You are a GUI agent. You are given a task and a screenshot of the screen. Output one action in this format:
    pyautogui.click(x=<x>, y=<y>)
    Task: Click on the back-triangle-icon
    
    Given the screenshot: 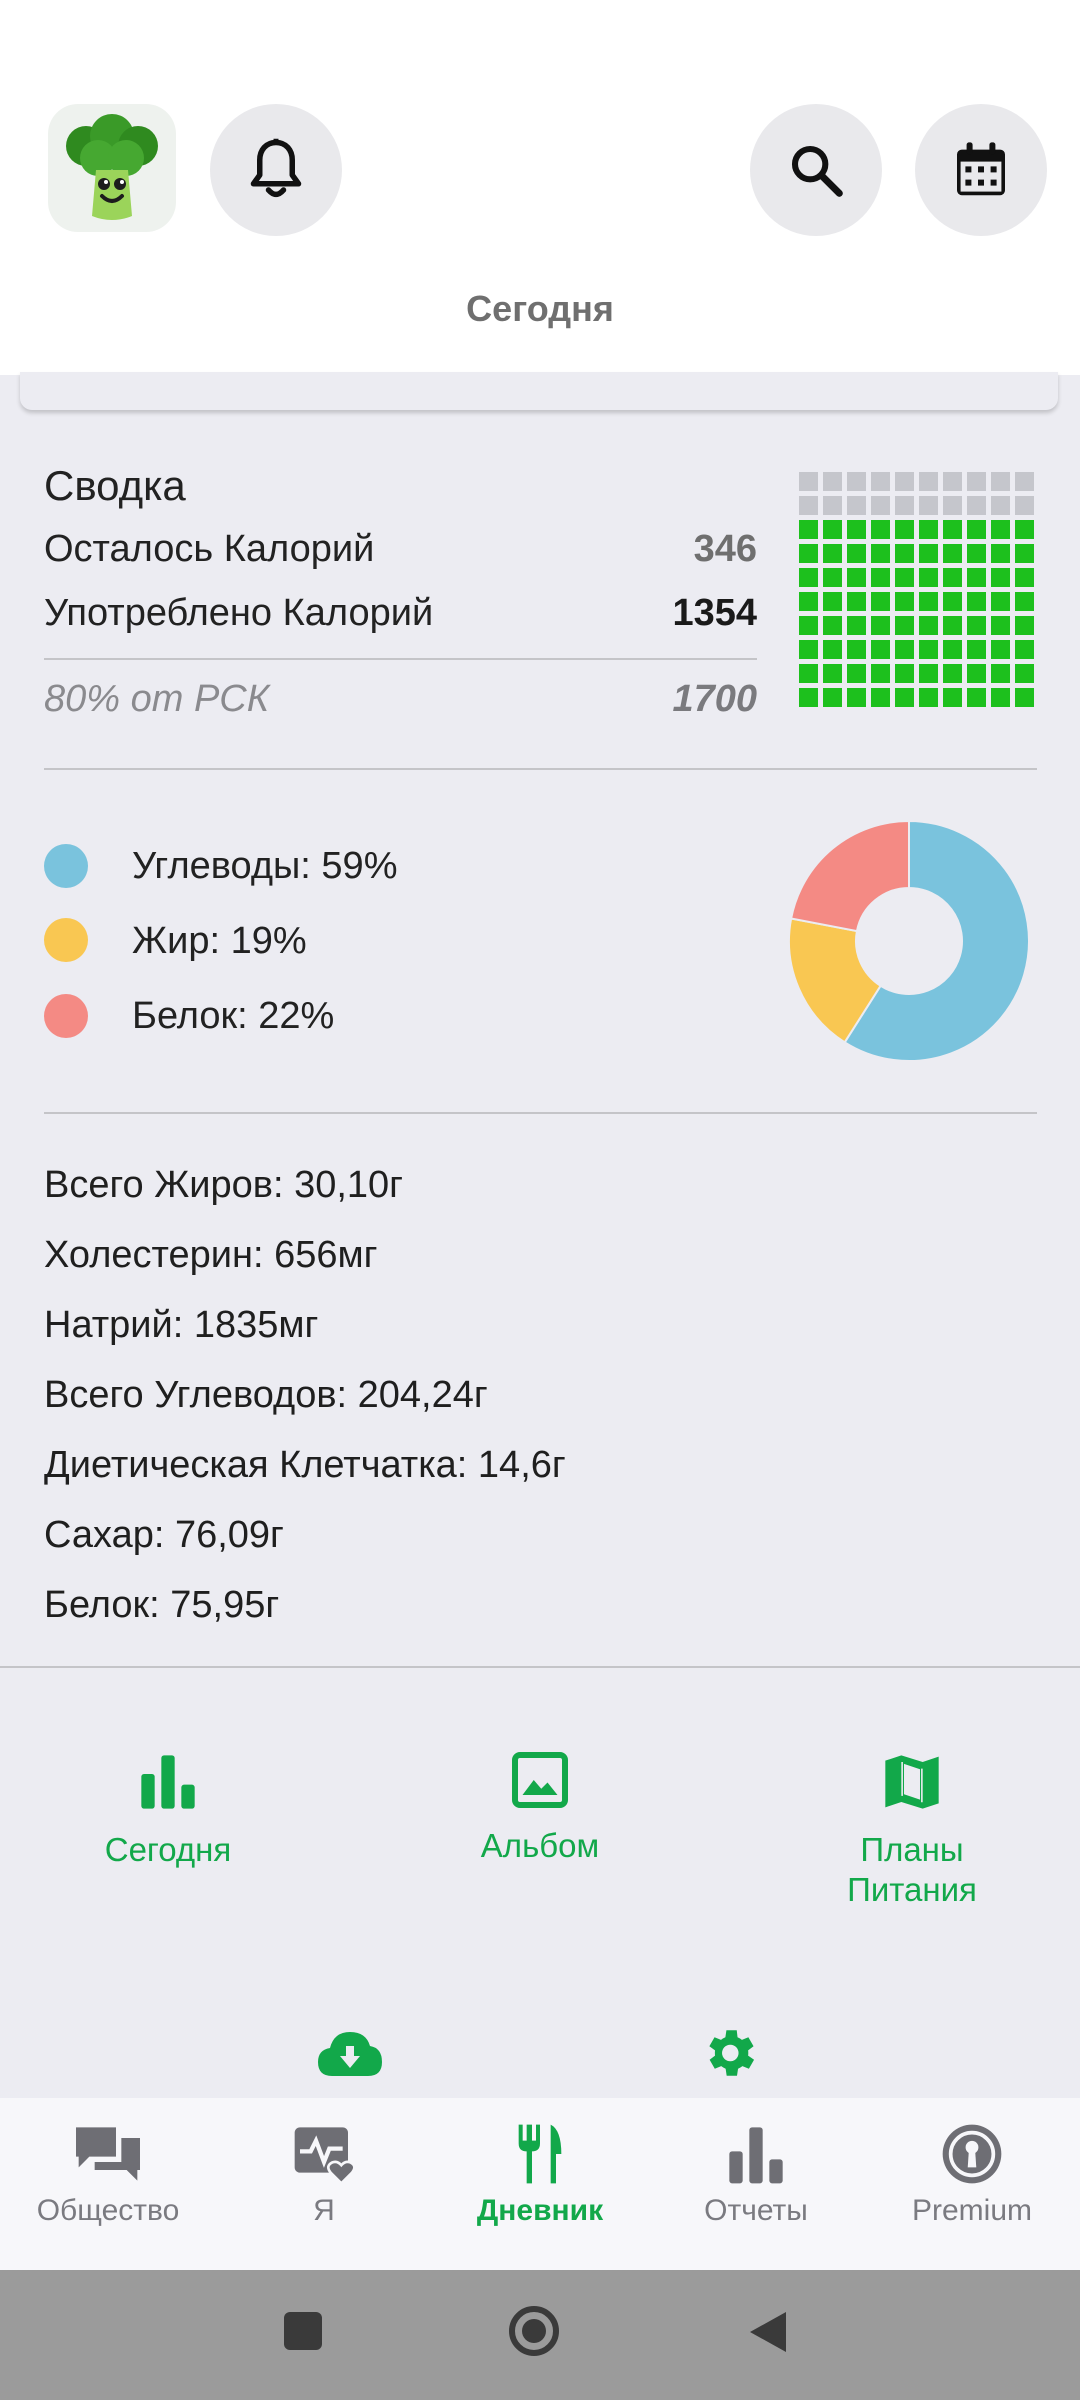 What is the action you would take?
    pyautogui.click(x=768, y=2332)
    